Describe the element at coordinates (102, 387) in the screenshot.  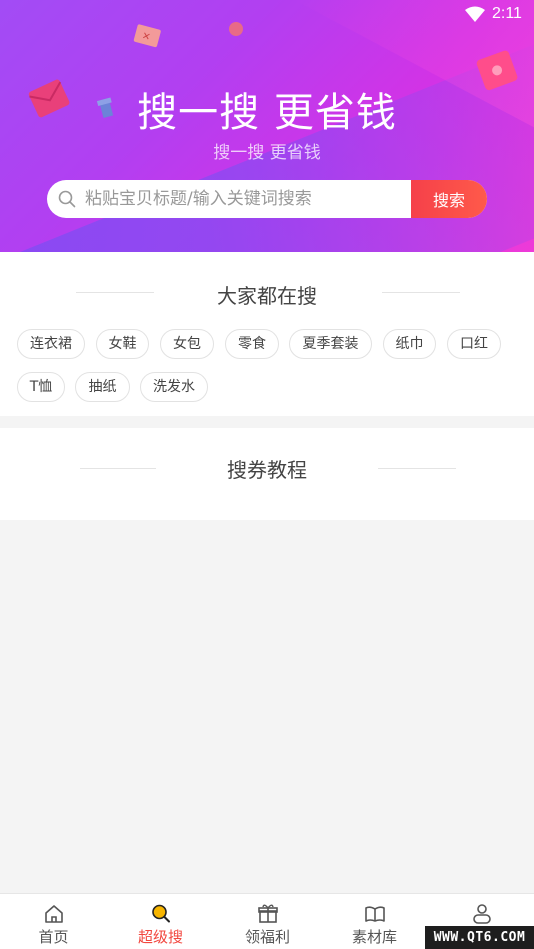
I see `hot-tag: 抽纸` at that location.